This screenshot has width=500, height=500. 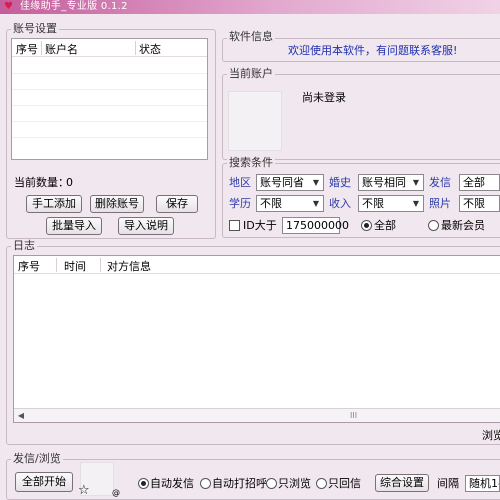 What do you see at coordinates (21, 415) in the screenshot?
I see `scroll-left-arrow-icon: ◀` at bounding box center [21, 415].